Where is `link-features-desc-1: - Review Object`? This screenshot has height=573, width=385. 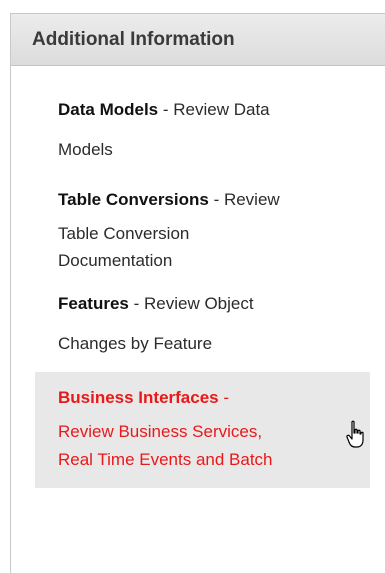 link-features-desc-1: - Review Object is located at coordinates (191, 303).